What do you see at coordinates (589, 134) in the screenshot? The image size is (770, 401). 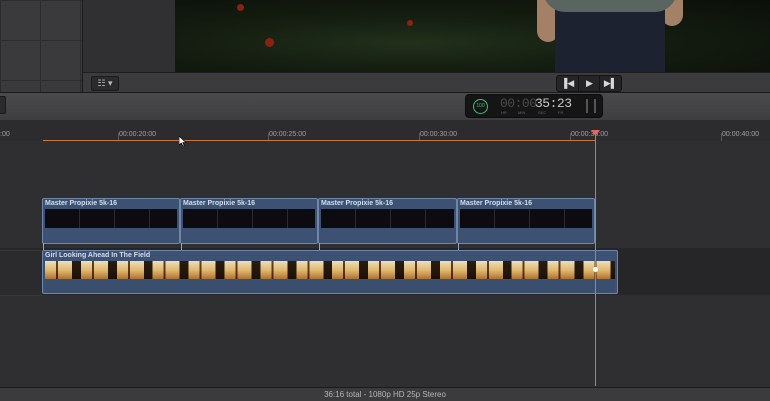 I see `ruler-label: 00:00:35:00` at bounding box center [589, 134].